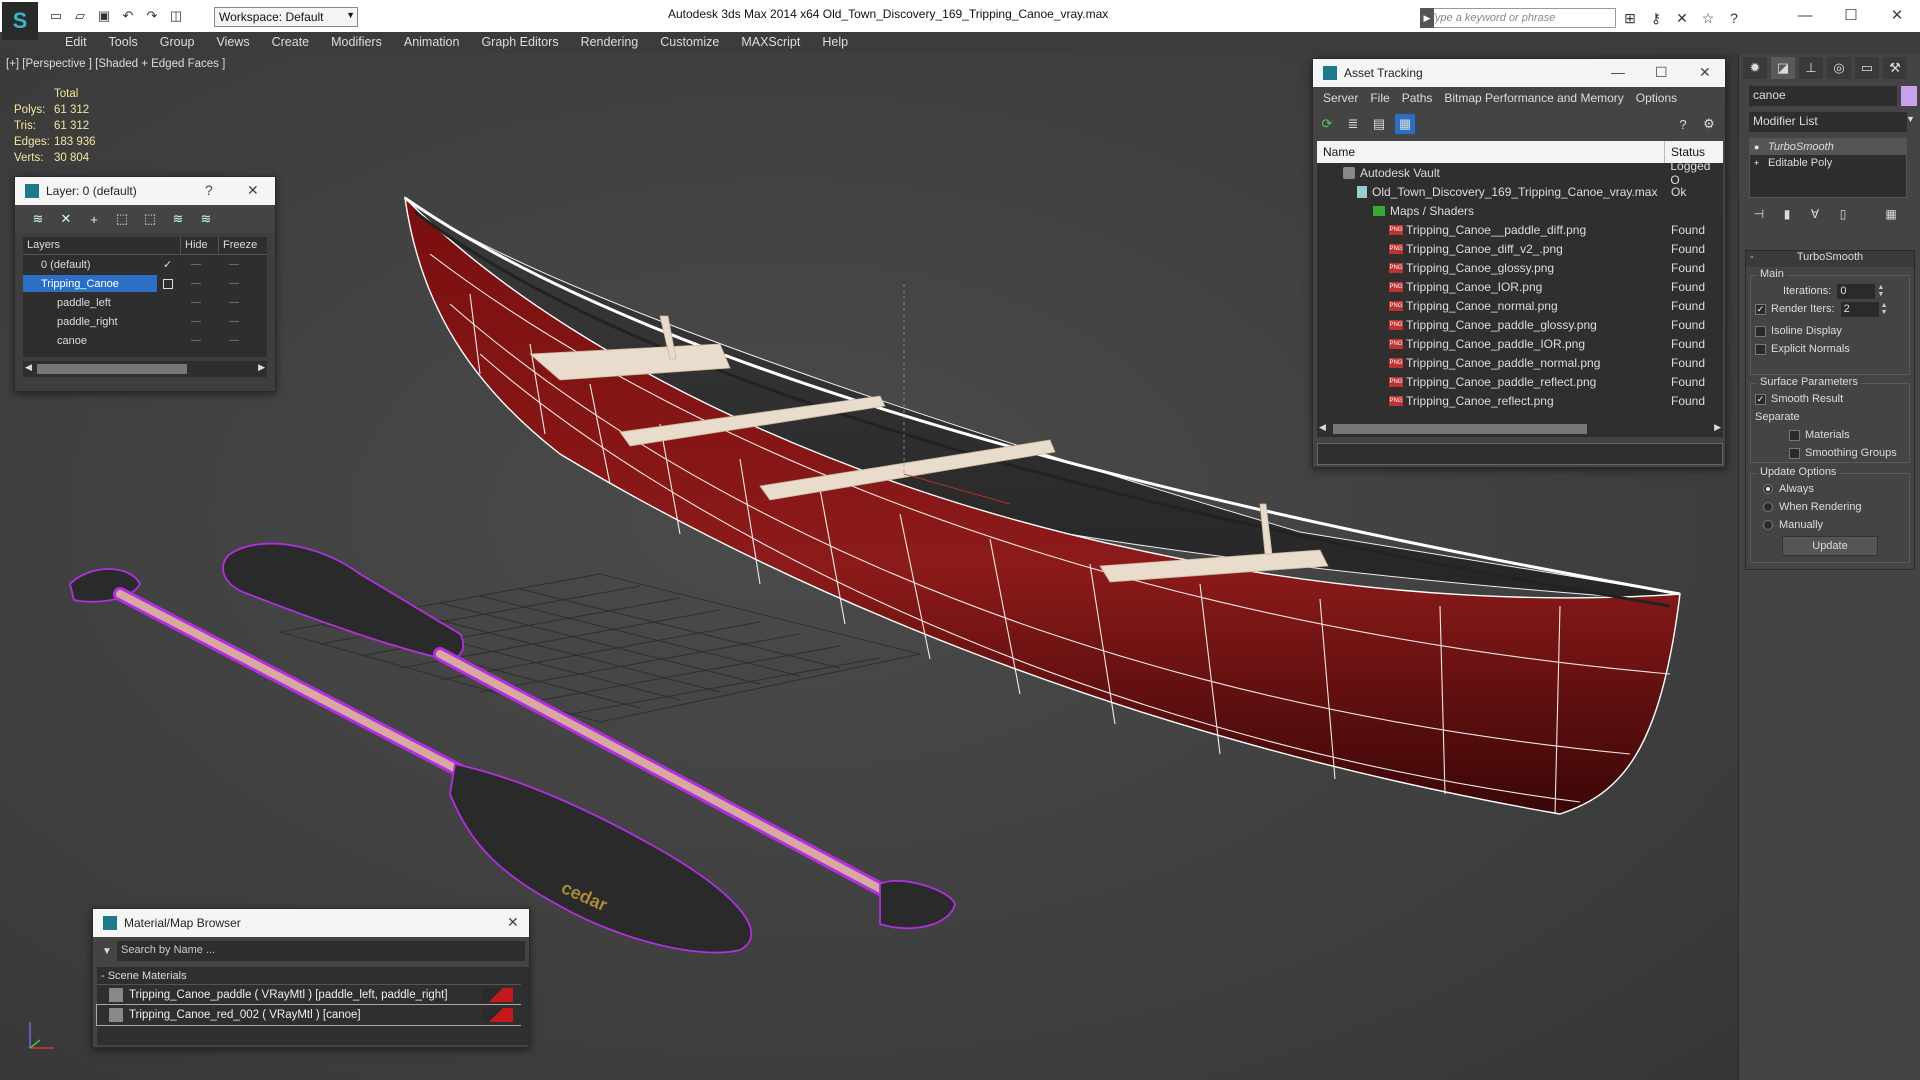 The width and height of the screenshot is (1920, 1080). Describe the element at coordinates (1734, 18) in the screenshot. I see `help-icon: ?` at that location.